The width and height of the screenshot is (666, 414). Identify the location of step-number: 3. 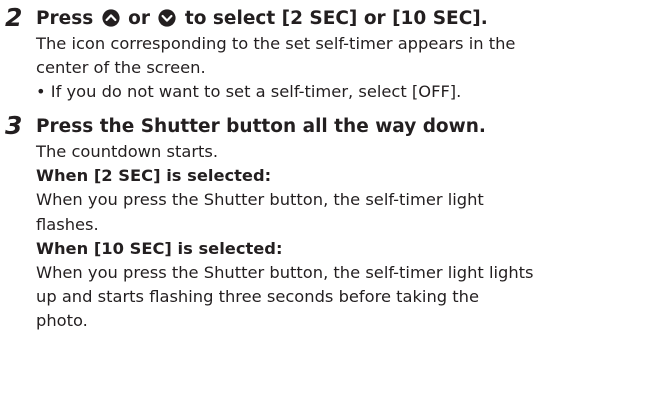
(14, 125).